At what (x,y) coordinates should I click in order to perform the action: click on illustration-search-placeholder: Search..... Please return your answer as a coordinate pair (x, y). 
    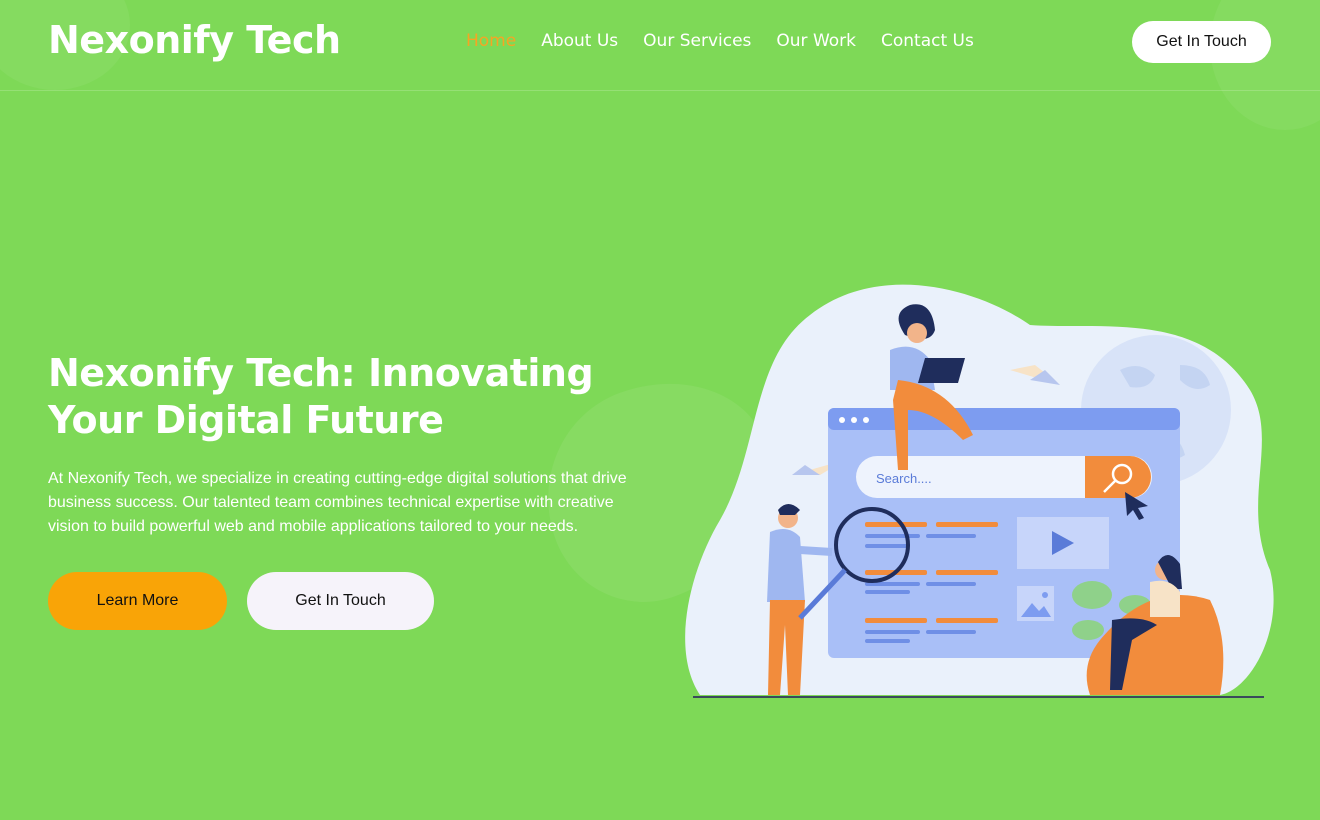
    Looking at the image, I should click on (904, 478).